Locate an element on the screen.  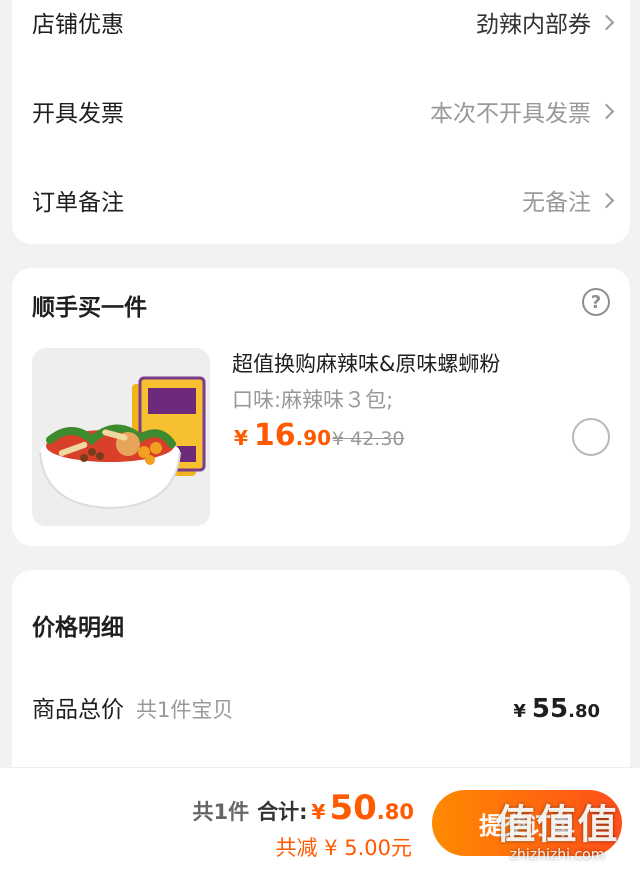
order-note-value-group: 无备注 is located at coordinates (568, 200).